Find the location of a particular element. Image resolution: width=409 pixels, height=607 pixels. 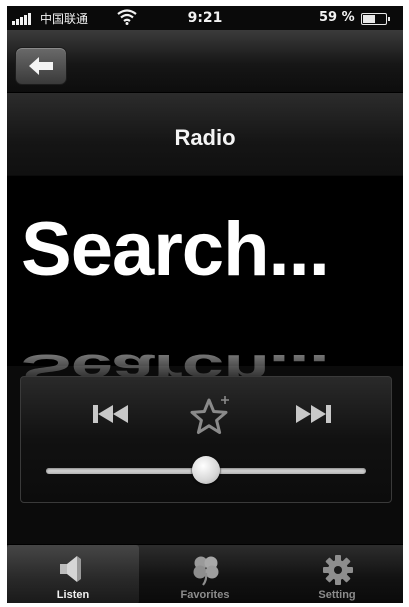

navigation-bar is located at coordinates (205, 61).